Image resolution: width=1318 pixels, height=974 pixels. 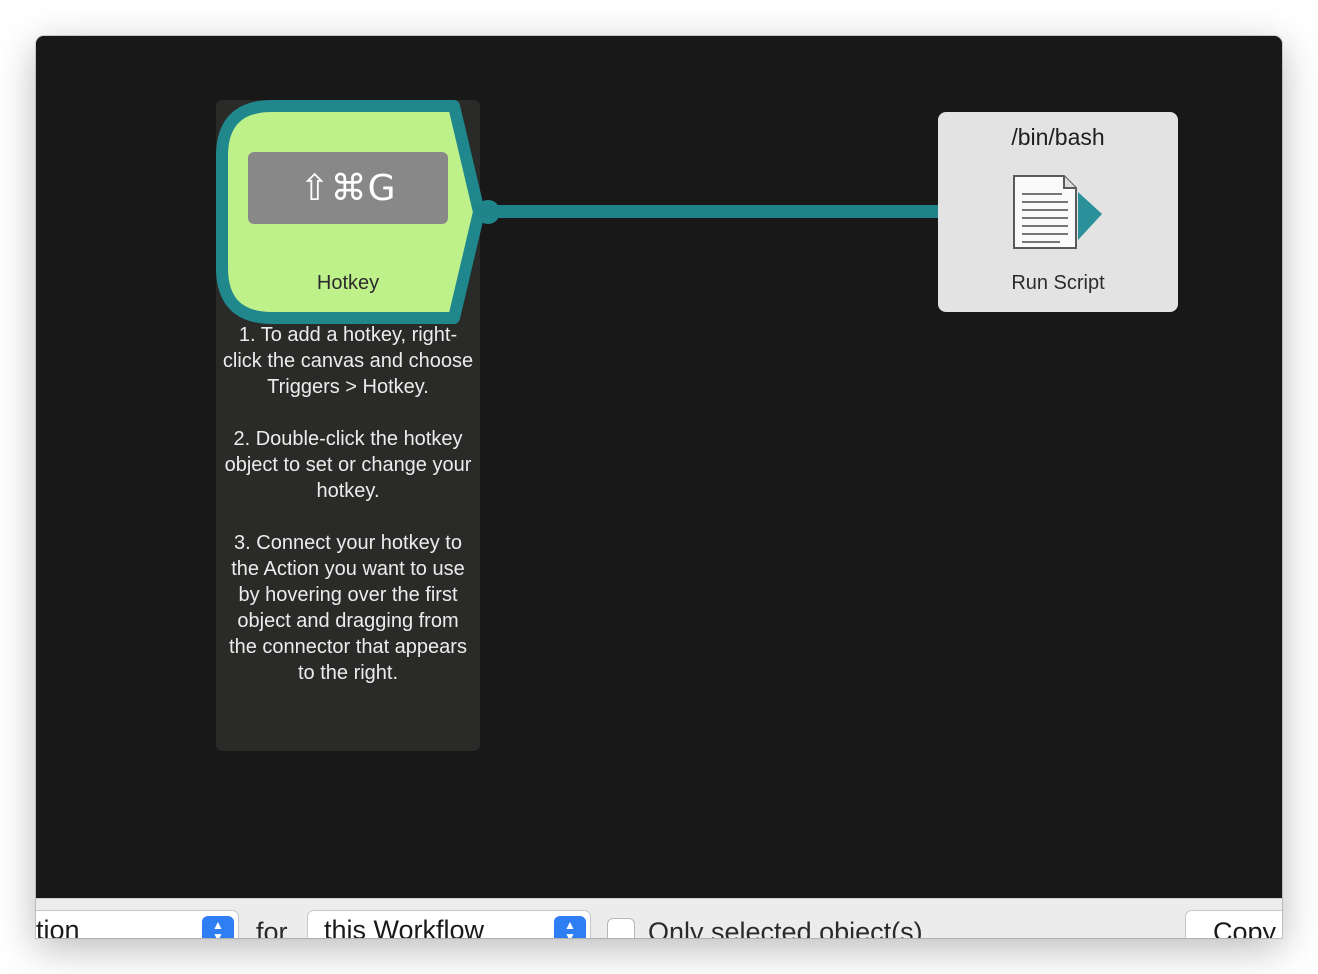 What do you see at coordinates (348, 283) in the screenshot?
I see `hotkey-label: Hotkey` at bounding box center [348, 283].